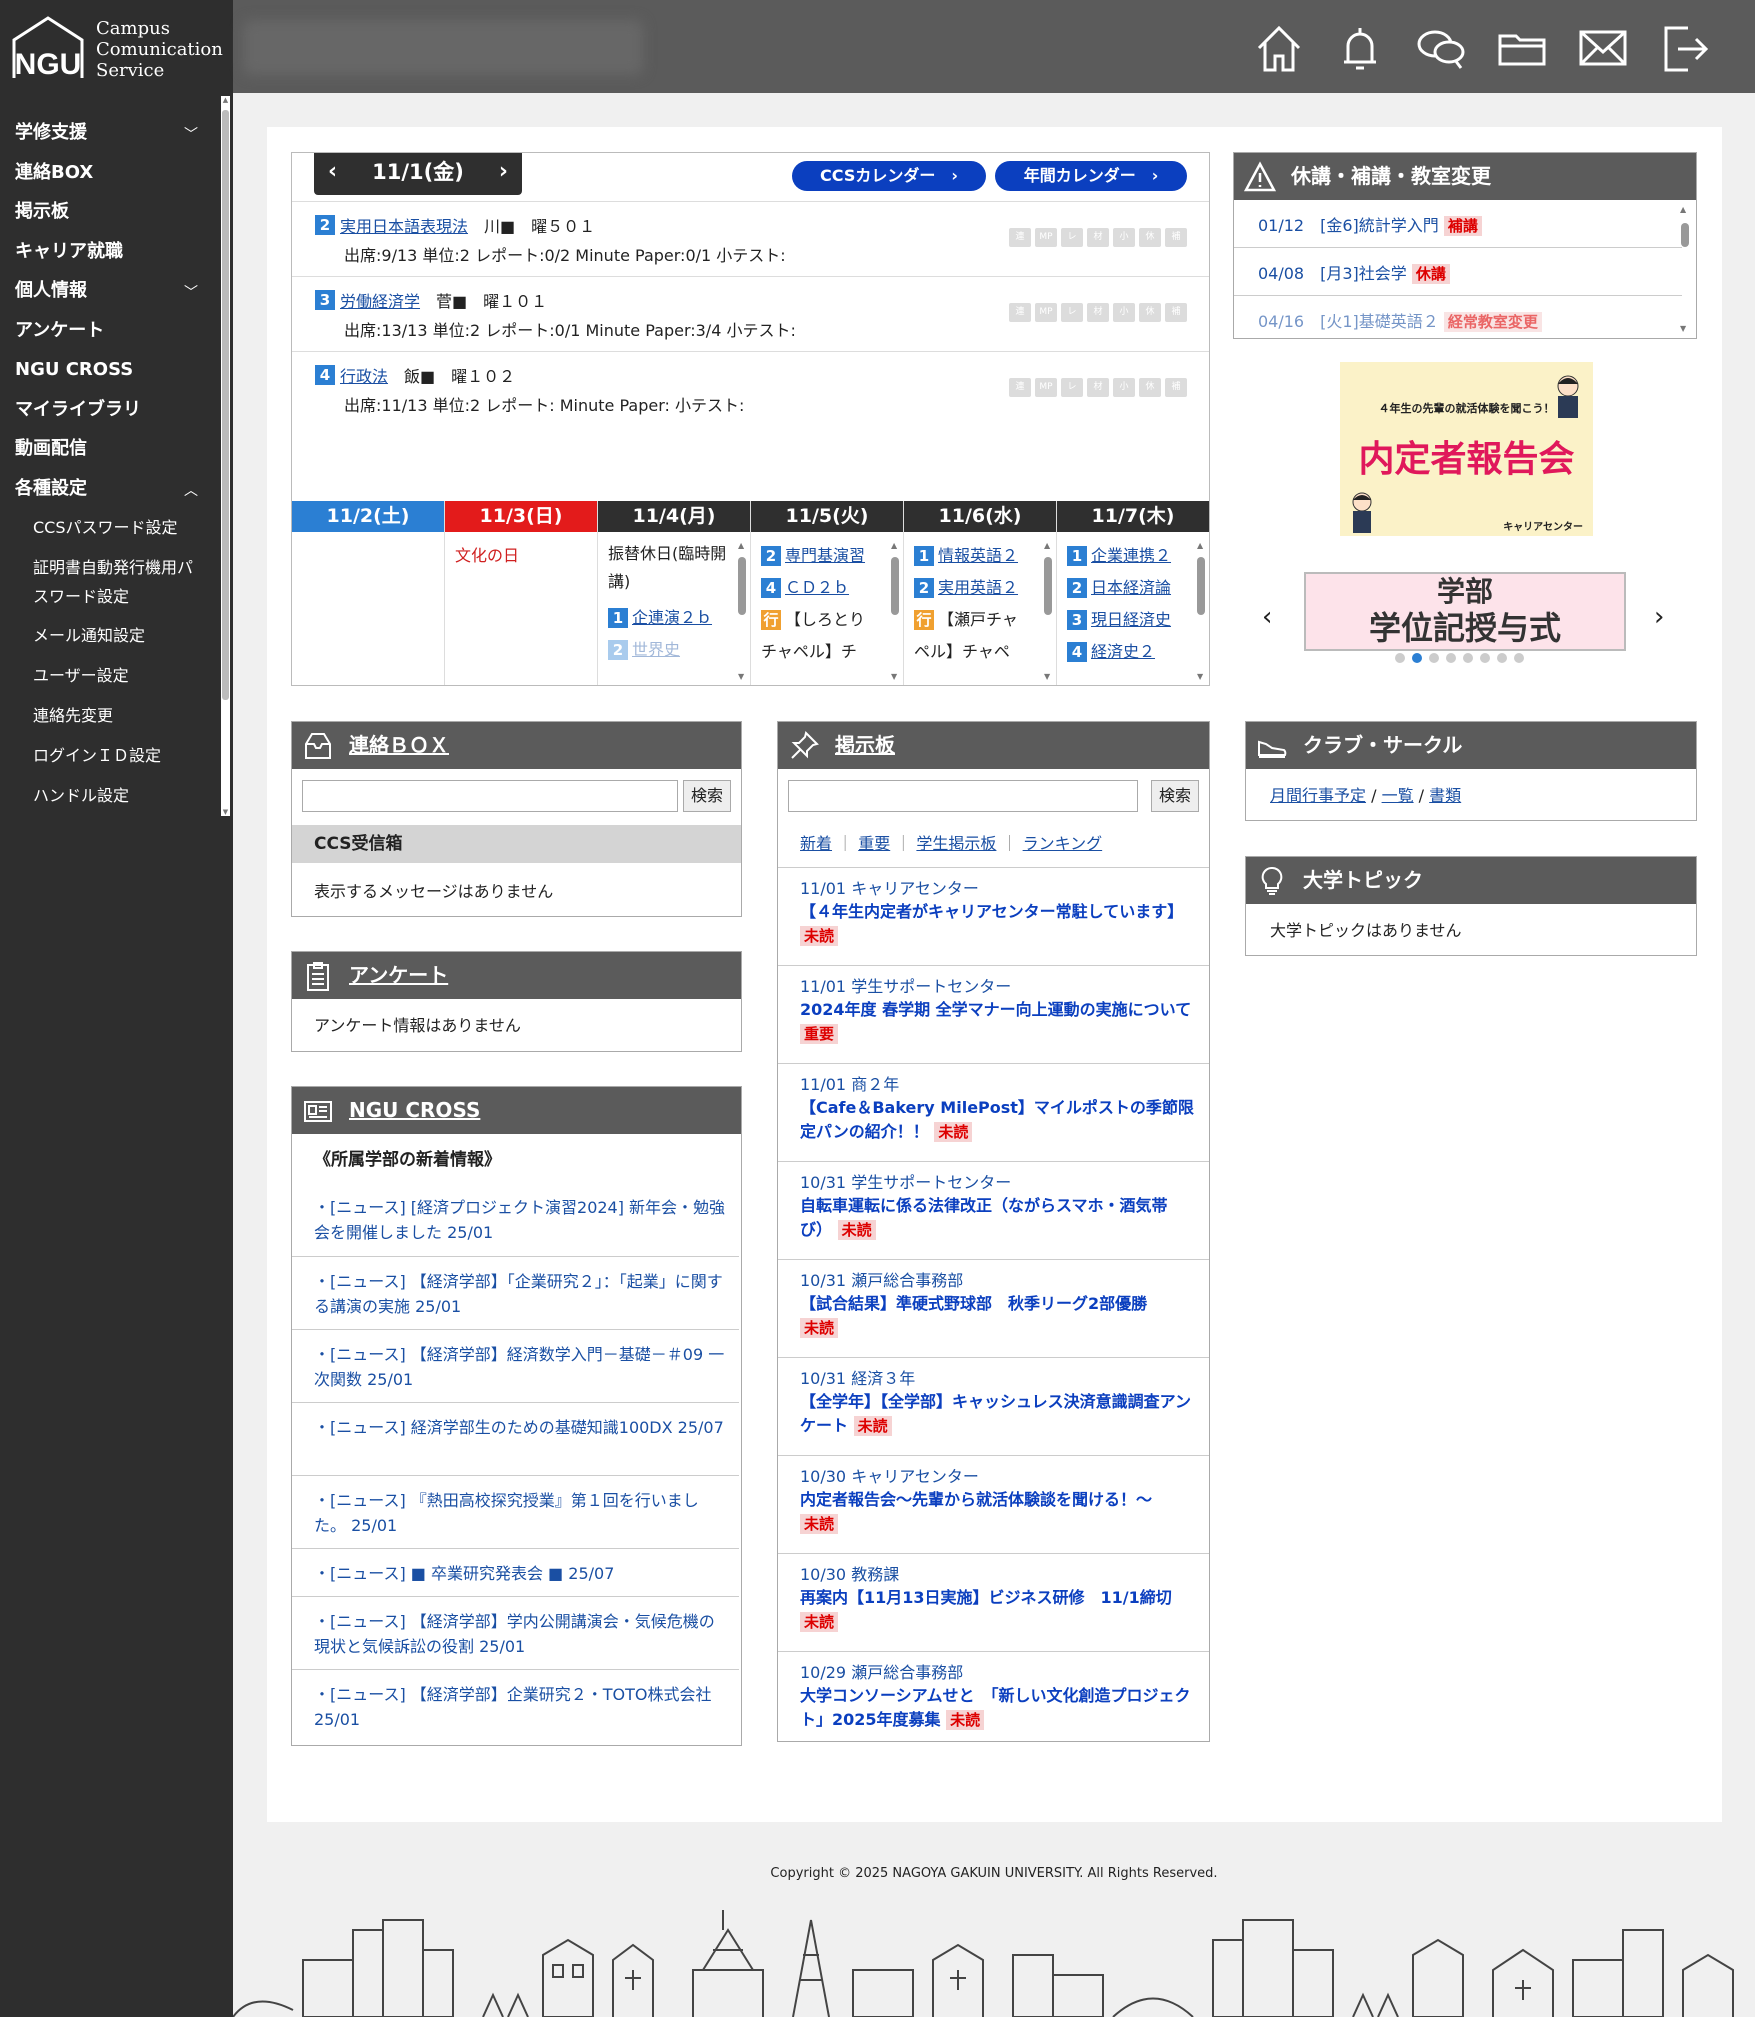 This screenshot has height=2017, width=1755. I want to click on sub-item-mail-notify: メール通知設定, so click(110, 641).